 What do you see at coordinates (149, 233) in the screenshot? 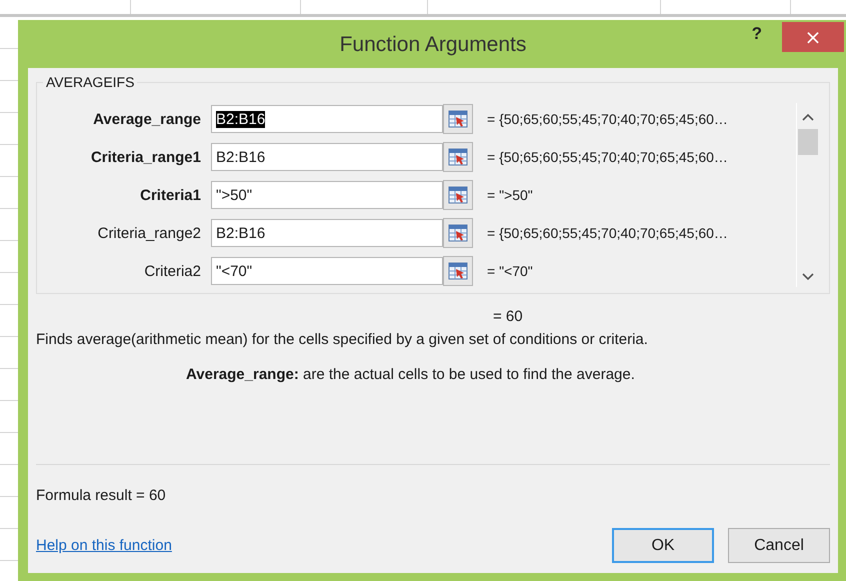
I see `argument-label: Criteria_range2` at bounding box center [149, 233].